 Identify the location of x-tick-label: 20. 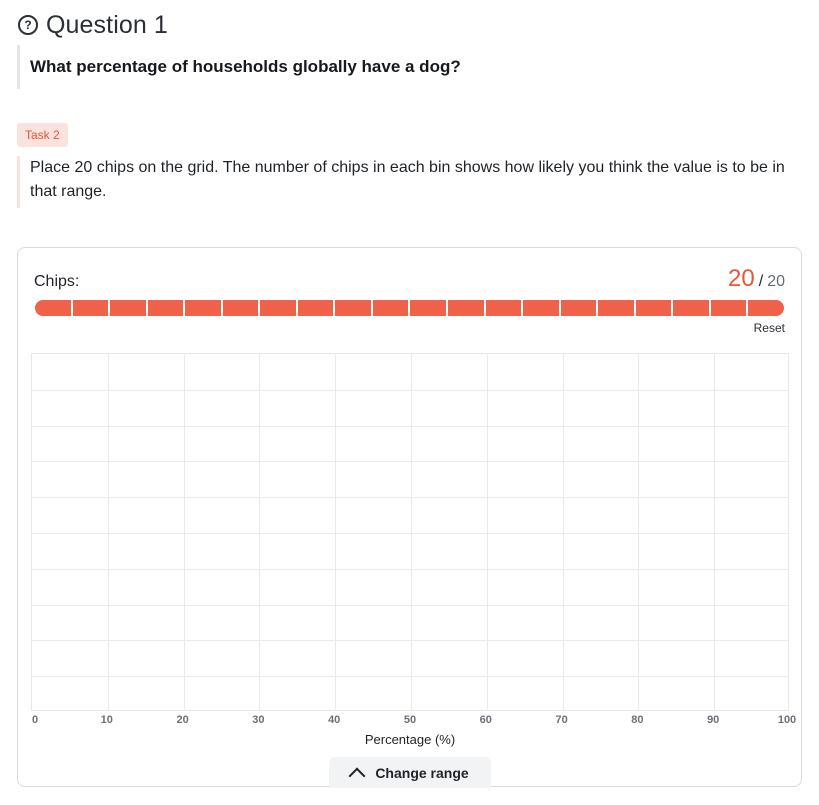
(182, 720).